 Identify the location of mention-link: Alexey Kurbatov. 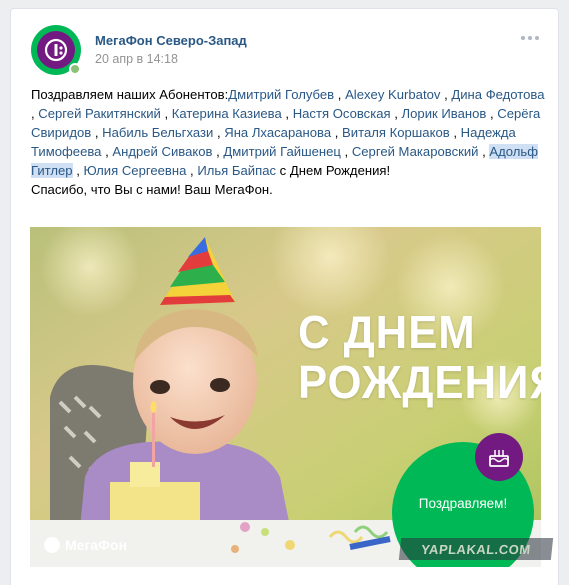
(392, 94).